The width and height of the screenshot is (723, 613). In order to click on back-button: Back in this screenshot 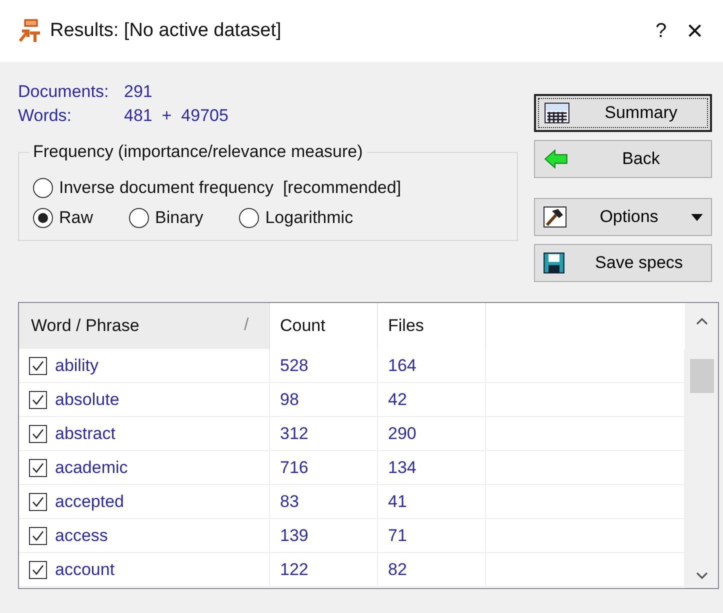, I will do `click(623, 159)`.